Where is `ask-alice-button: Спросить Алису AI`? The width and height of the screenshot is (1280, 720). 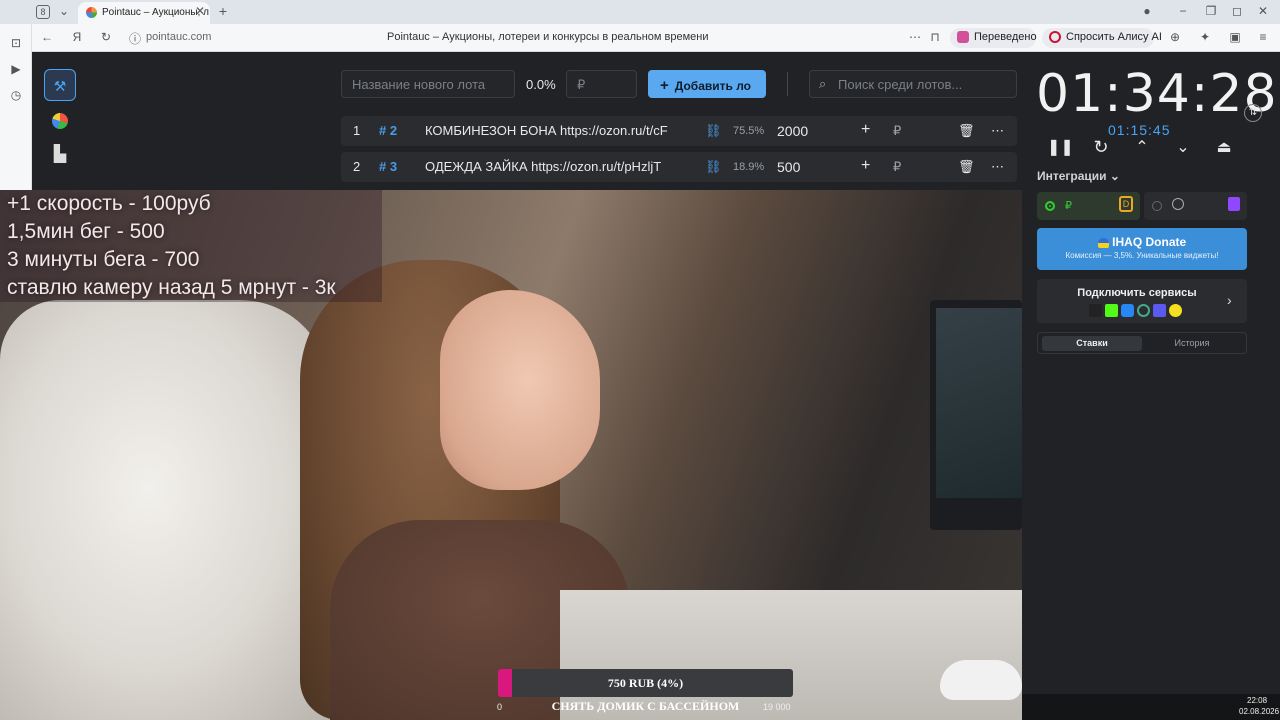
ask-alice-button: Спросить Алису AI is located at coordinates (1102, 38).